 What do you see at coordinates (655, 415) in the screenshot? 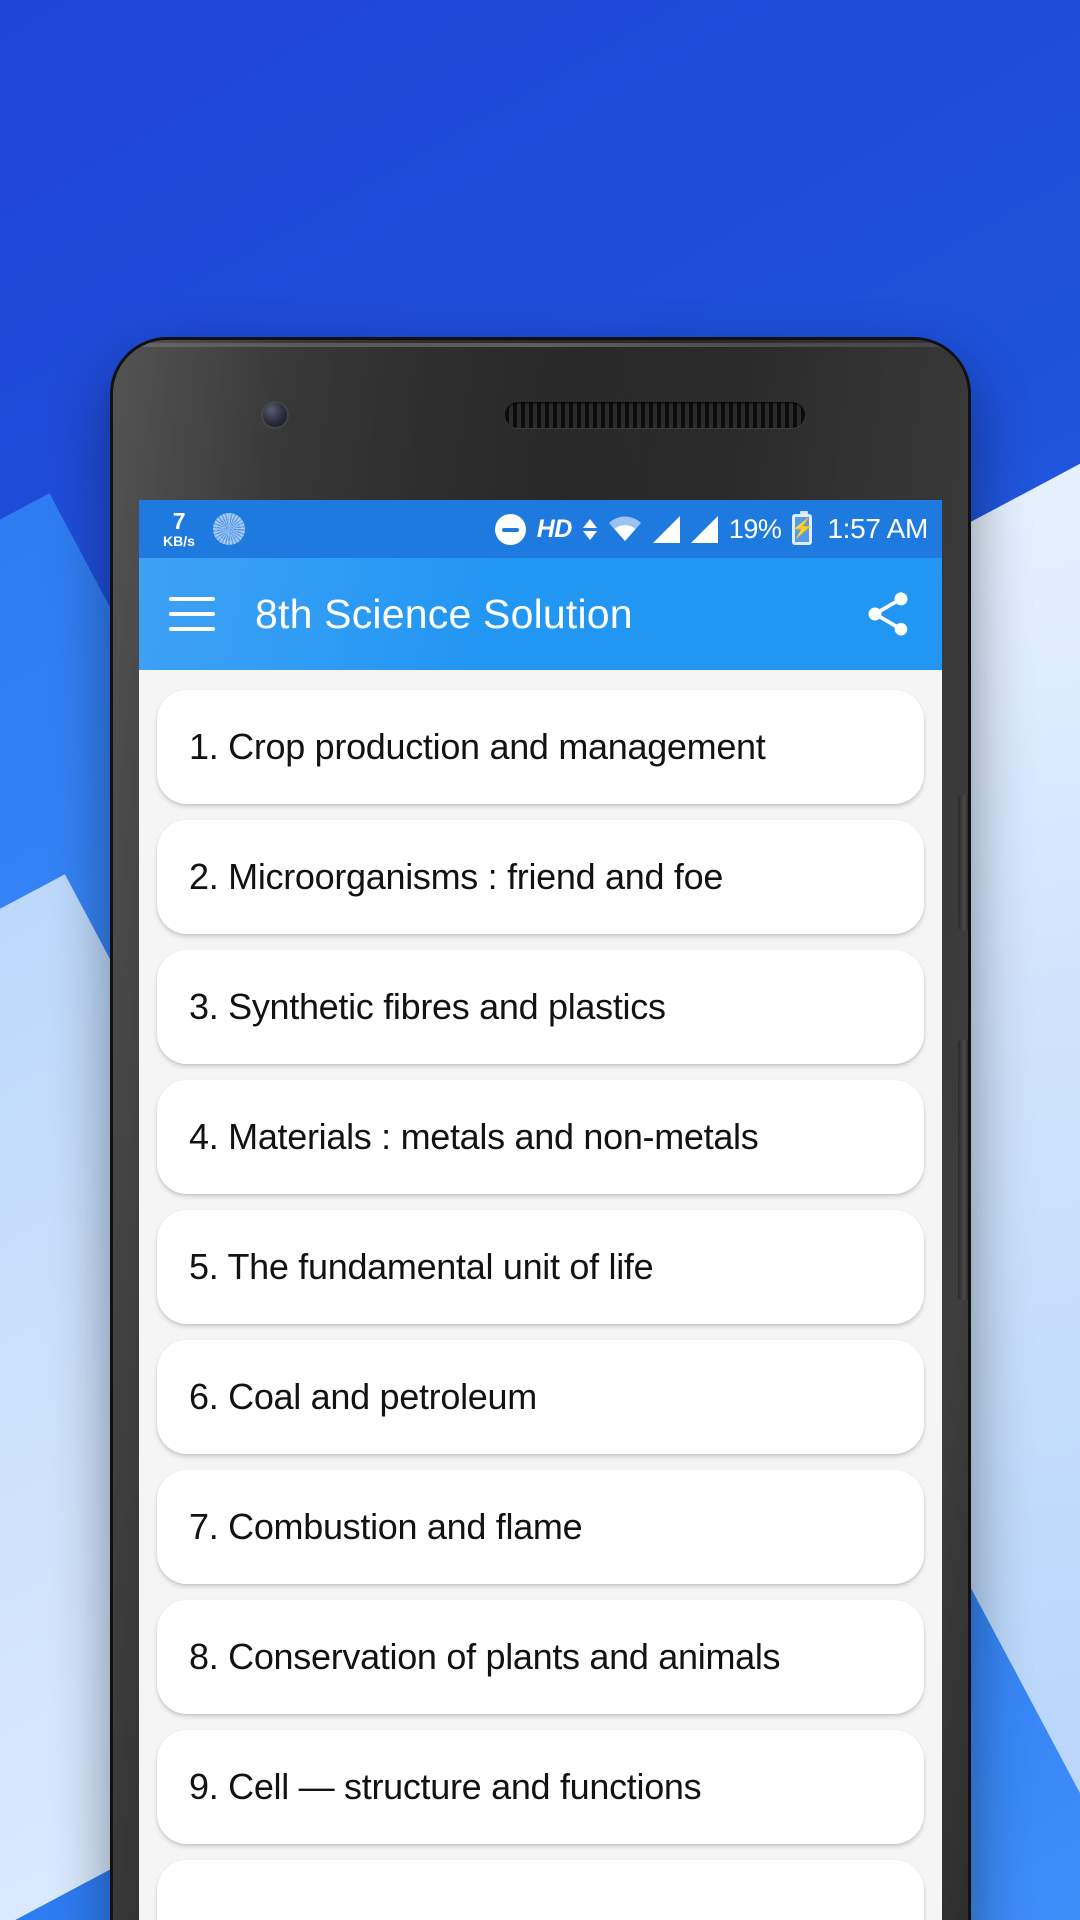
I see `earpiece-speaker` at bounding box center [655, 415].